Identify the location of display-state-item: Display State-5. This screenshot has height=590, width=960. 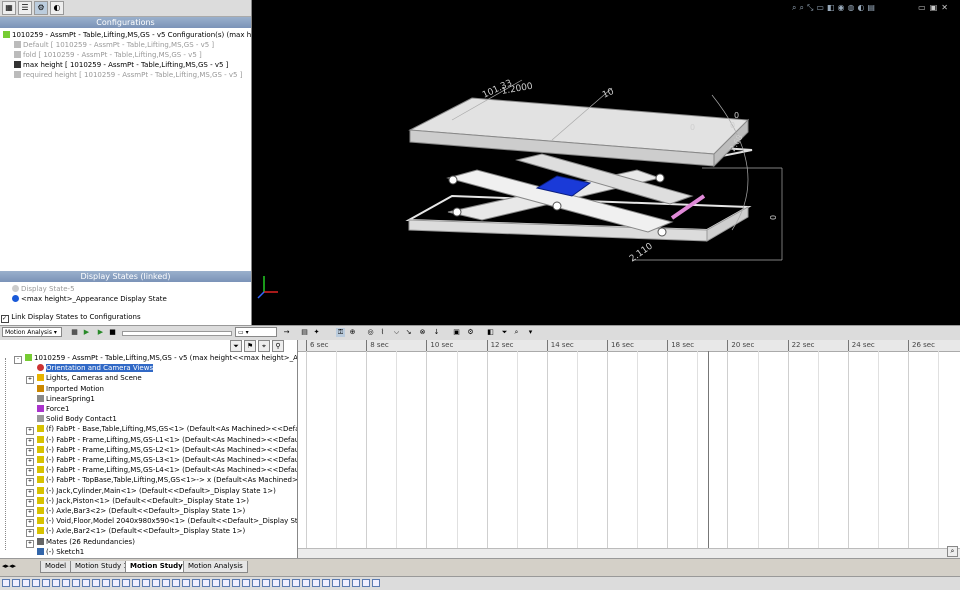
(43, 289).